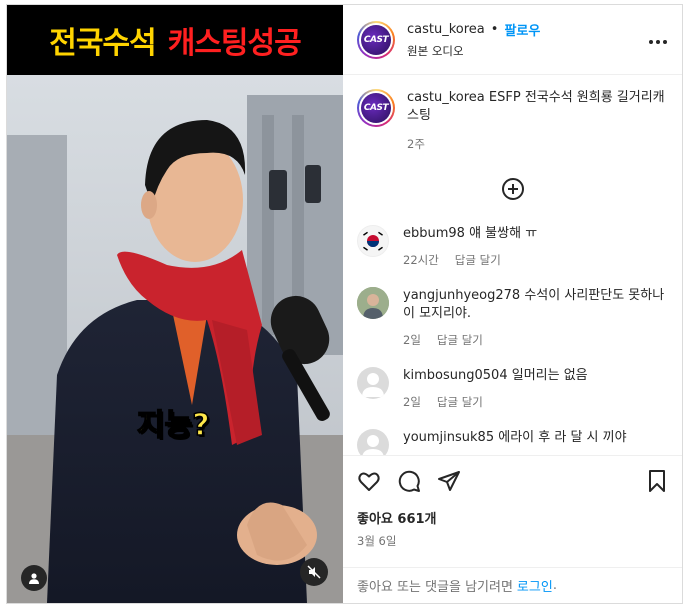  I want to click on comment-username: youmjinsuk85, so click(448, 437).